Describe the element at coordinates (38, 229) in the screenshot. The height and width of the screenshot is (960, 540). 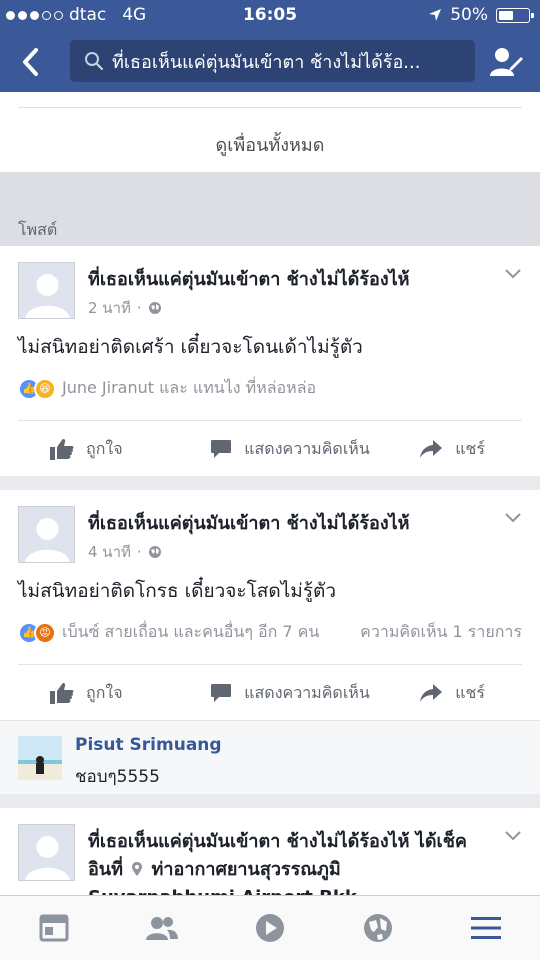
I see `section-title: โพสต์` at that location.